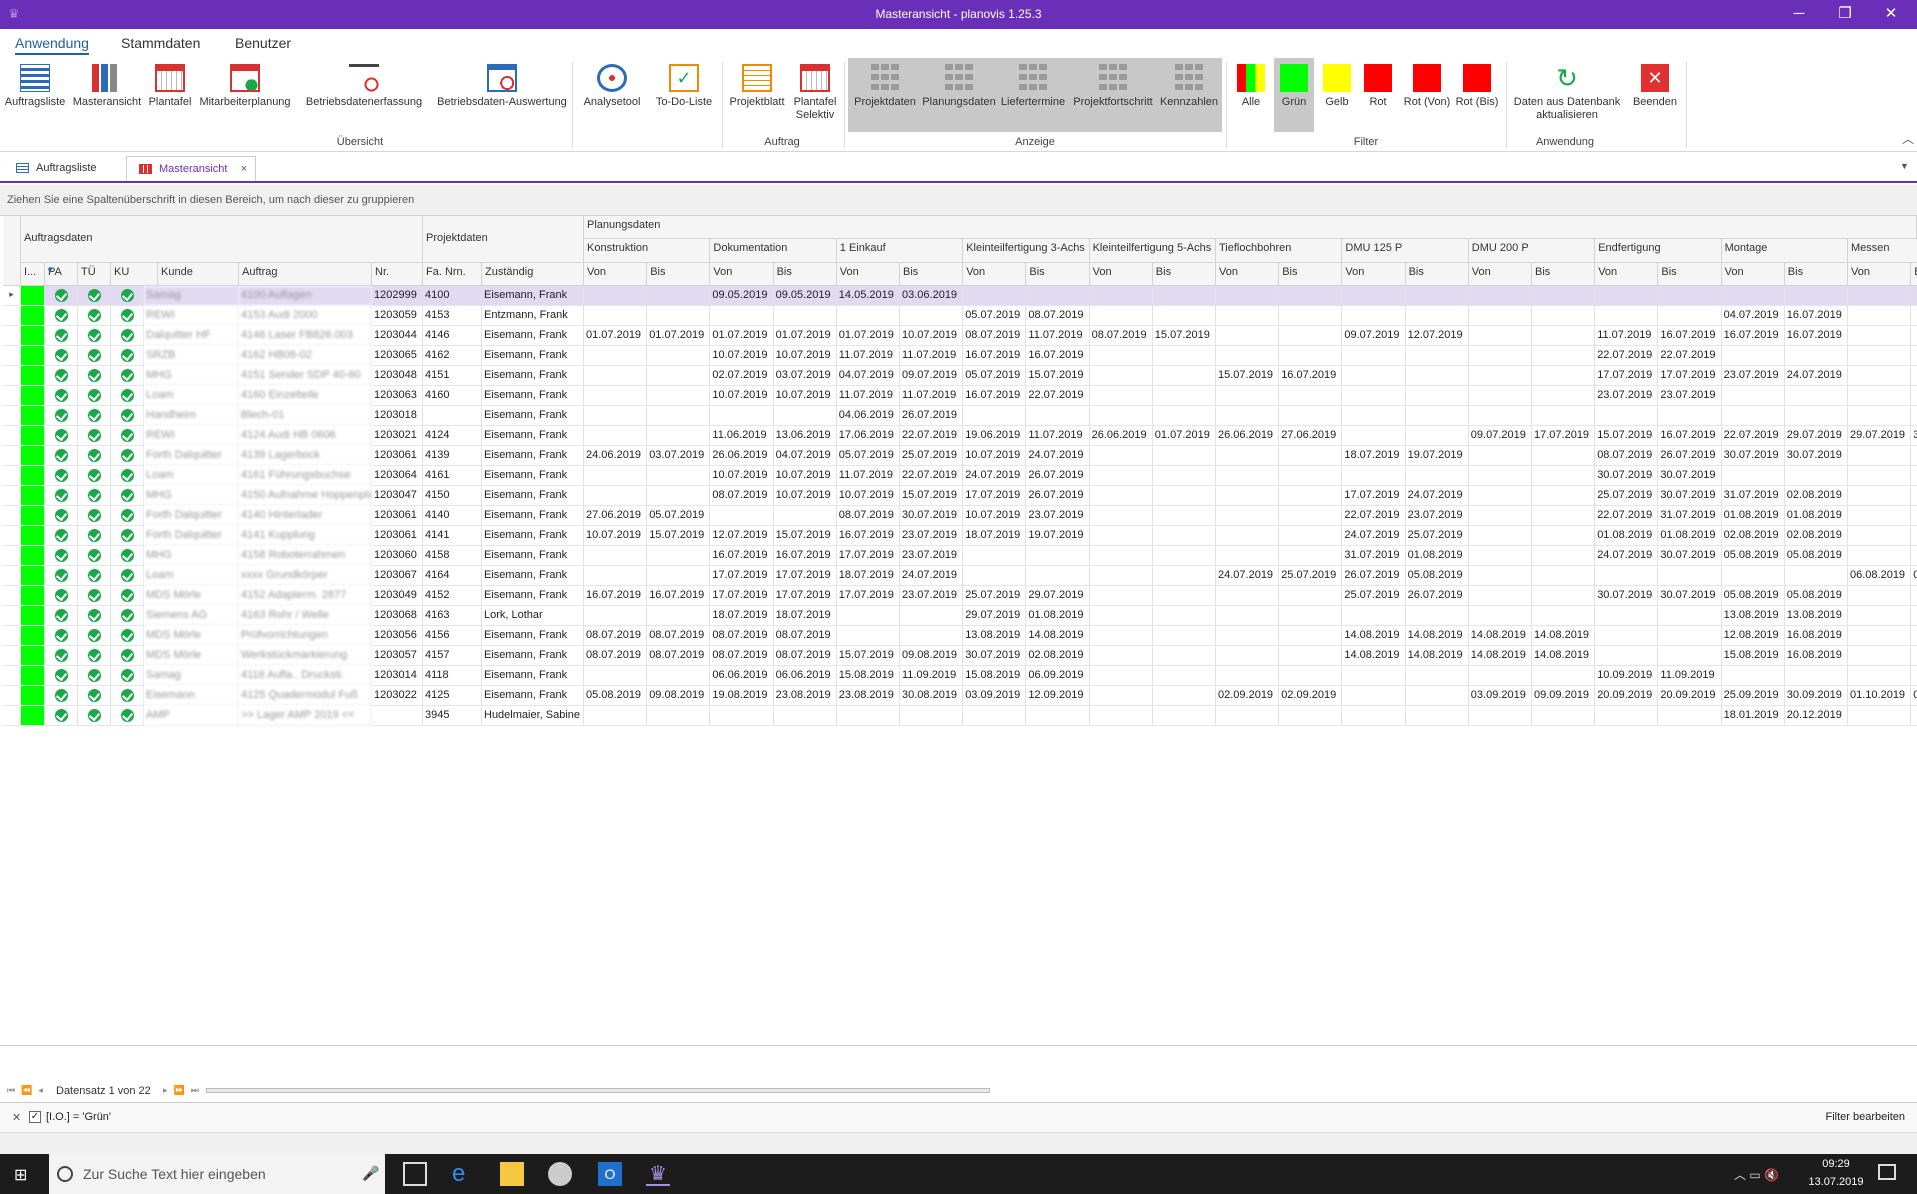 The image size is (1917, 1194). I want to click on date-cell: 25.07.2019, so click(932, 456).